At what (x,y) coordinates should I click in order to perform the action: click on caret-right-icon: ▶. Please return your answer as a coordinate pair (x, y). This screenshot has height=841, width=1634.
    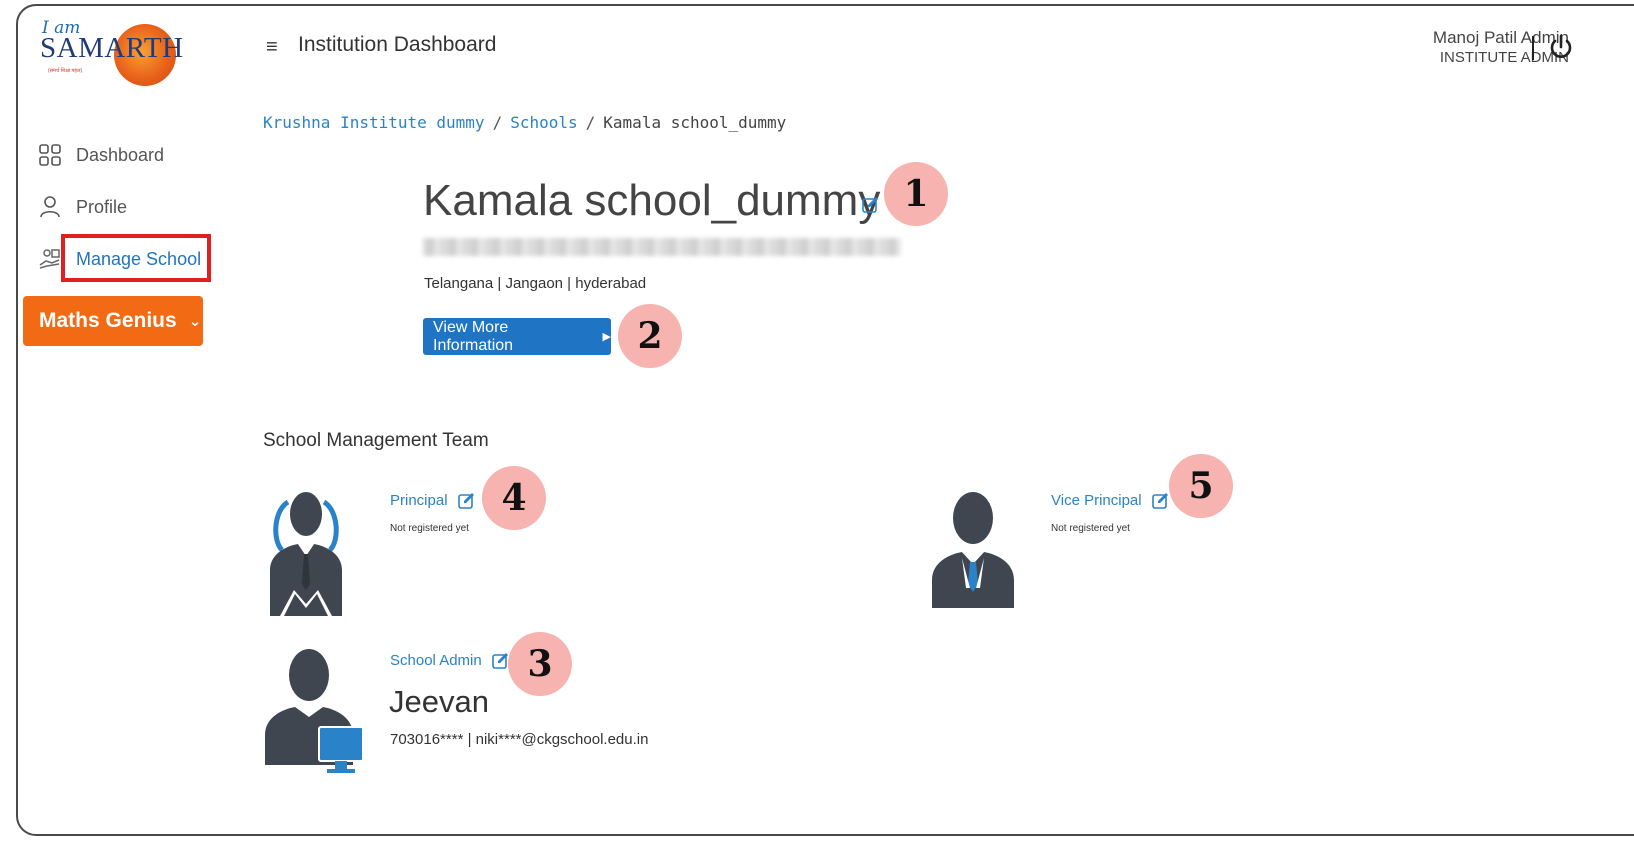
    Looking at the image, I should click on (606, 337).